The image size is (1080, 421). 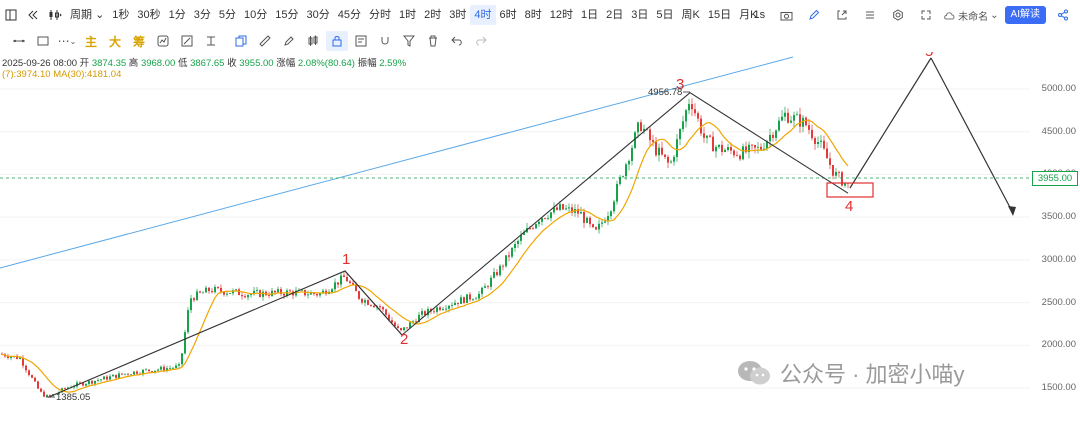 What do you see at coordinates (100, 15) in the screenshot?
I see `chevron-down-icon: ⌄` at bounding box center [100, 15].